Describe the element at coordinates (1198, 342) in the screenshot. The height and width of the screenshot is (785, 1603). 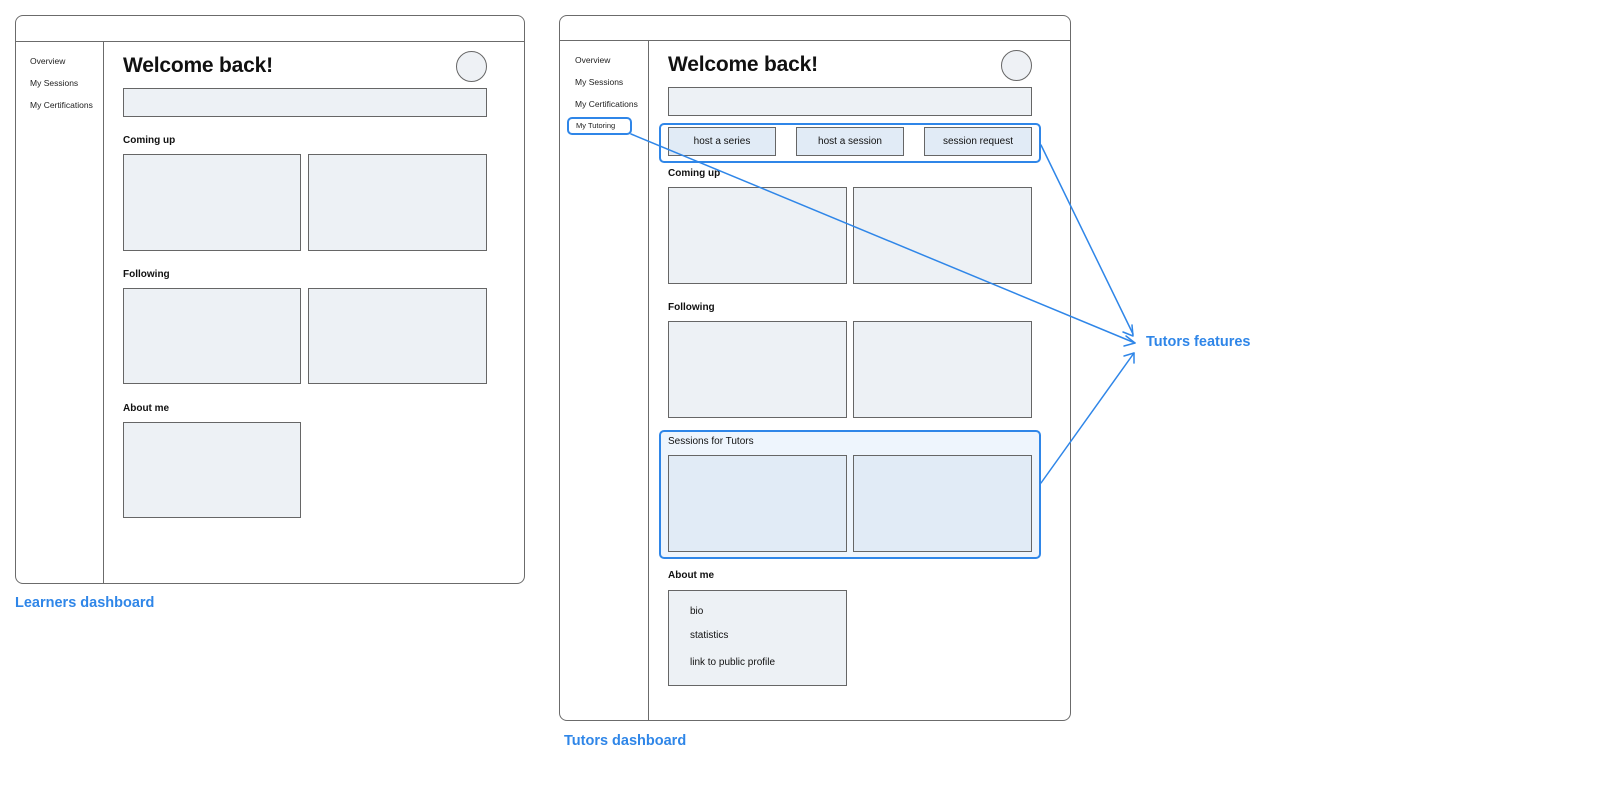
I see `tutors-features-label: Tutors features` at that location.